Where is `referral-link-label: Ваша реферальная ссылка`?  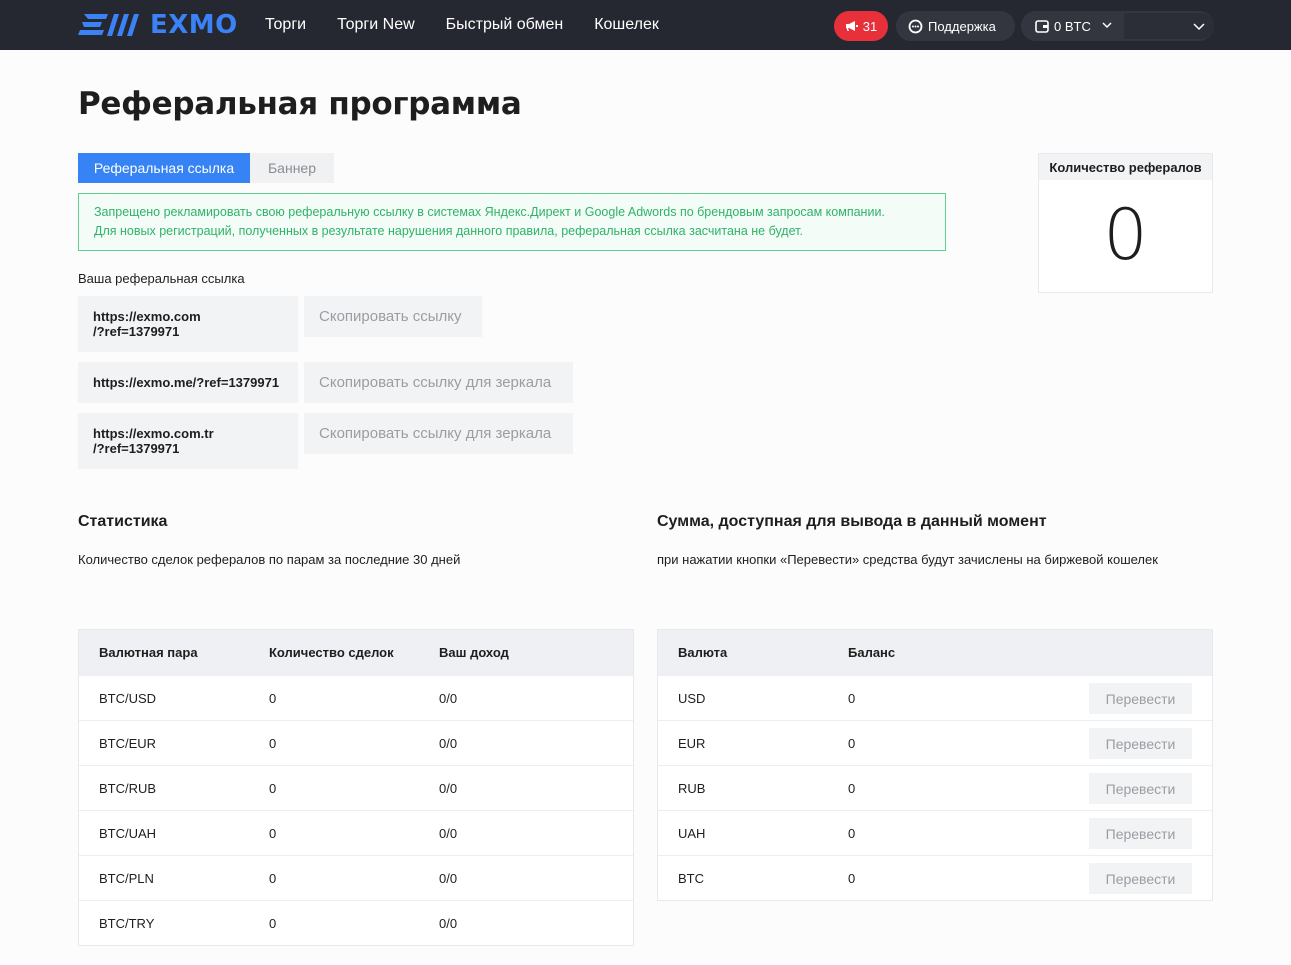
referral-link-label: Ваша реферальная ссылка is located at coordinates (161, 278).